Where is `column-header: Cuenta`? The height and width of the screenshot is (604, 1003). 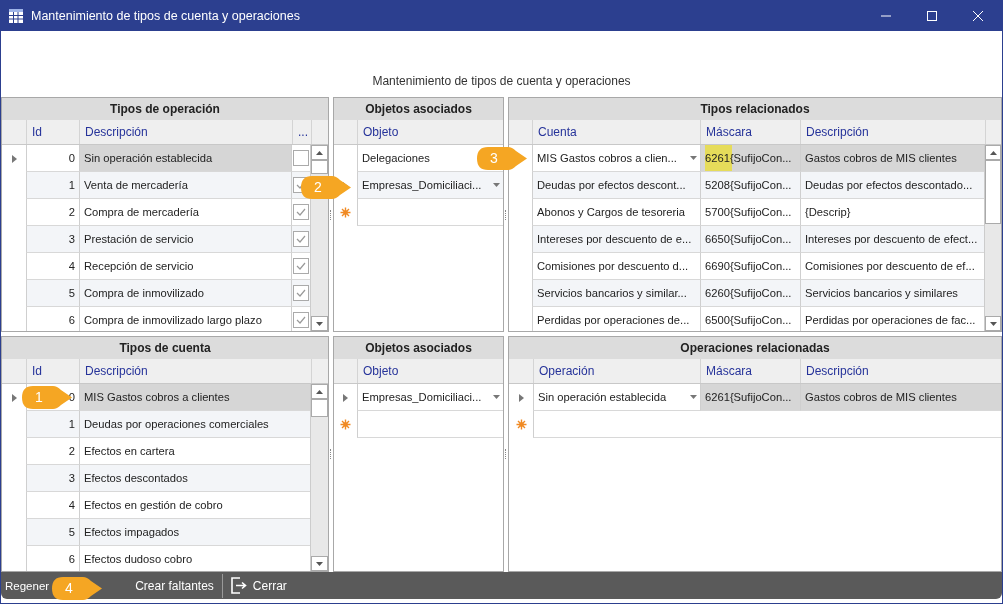 column-header: Cuenta is located at coordinates (616, 132).